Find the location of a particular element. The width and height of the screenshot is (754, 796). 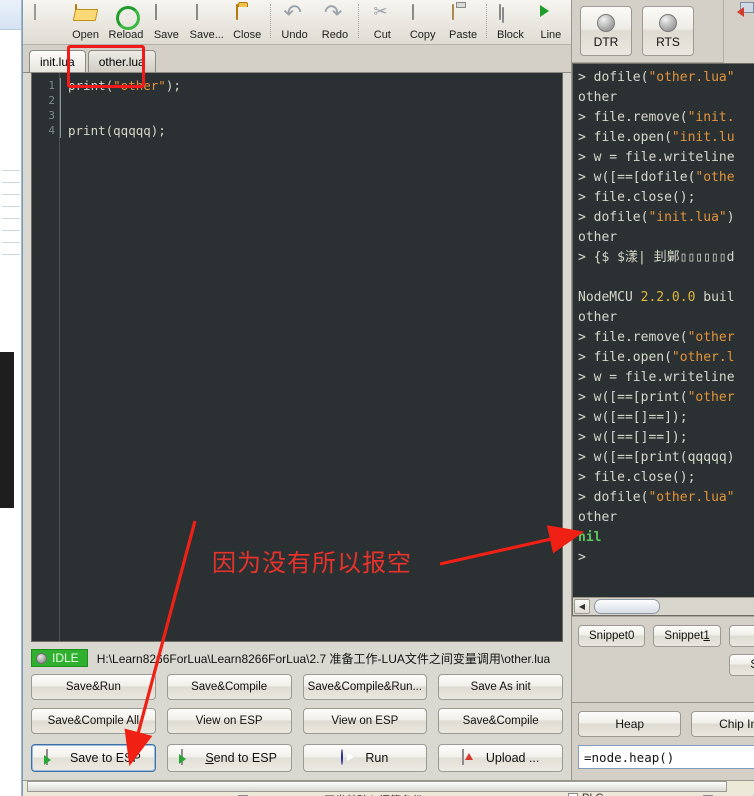

toolbar-button-close: Close is located at coordinates (247, 23).